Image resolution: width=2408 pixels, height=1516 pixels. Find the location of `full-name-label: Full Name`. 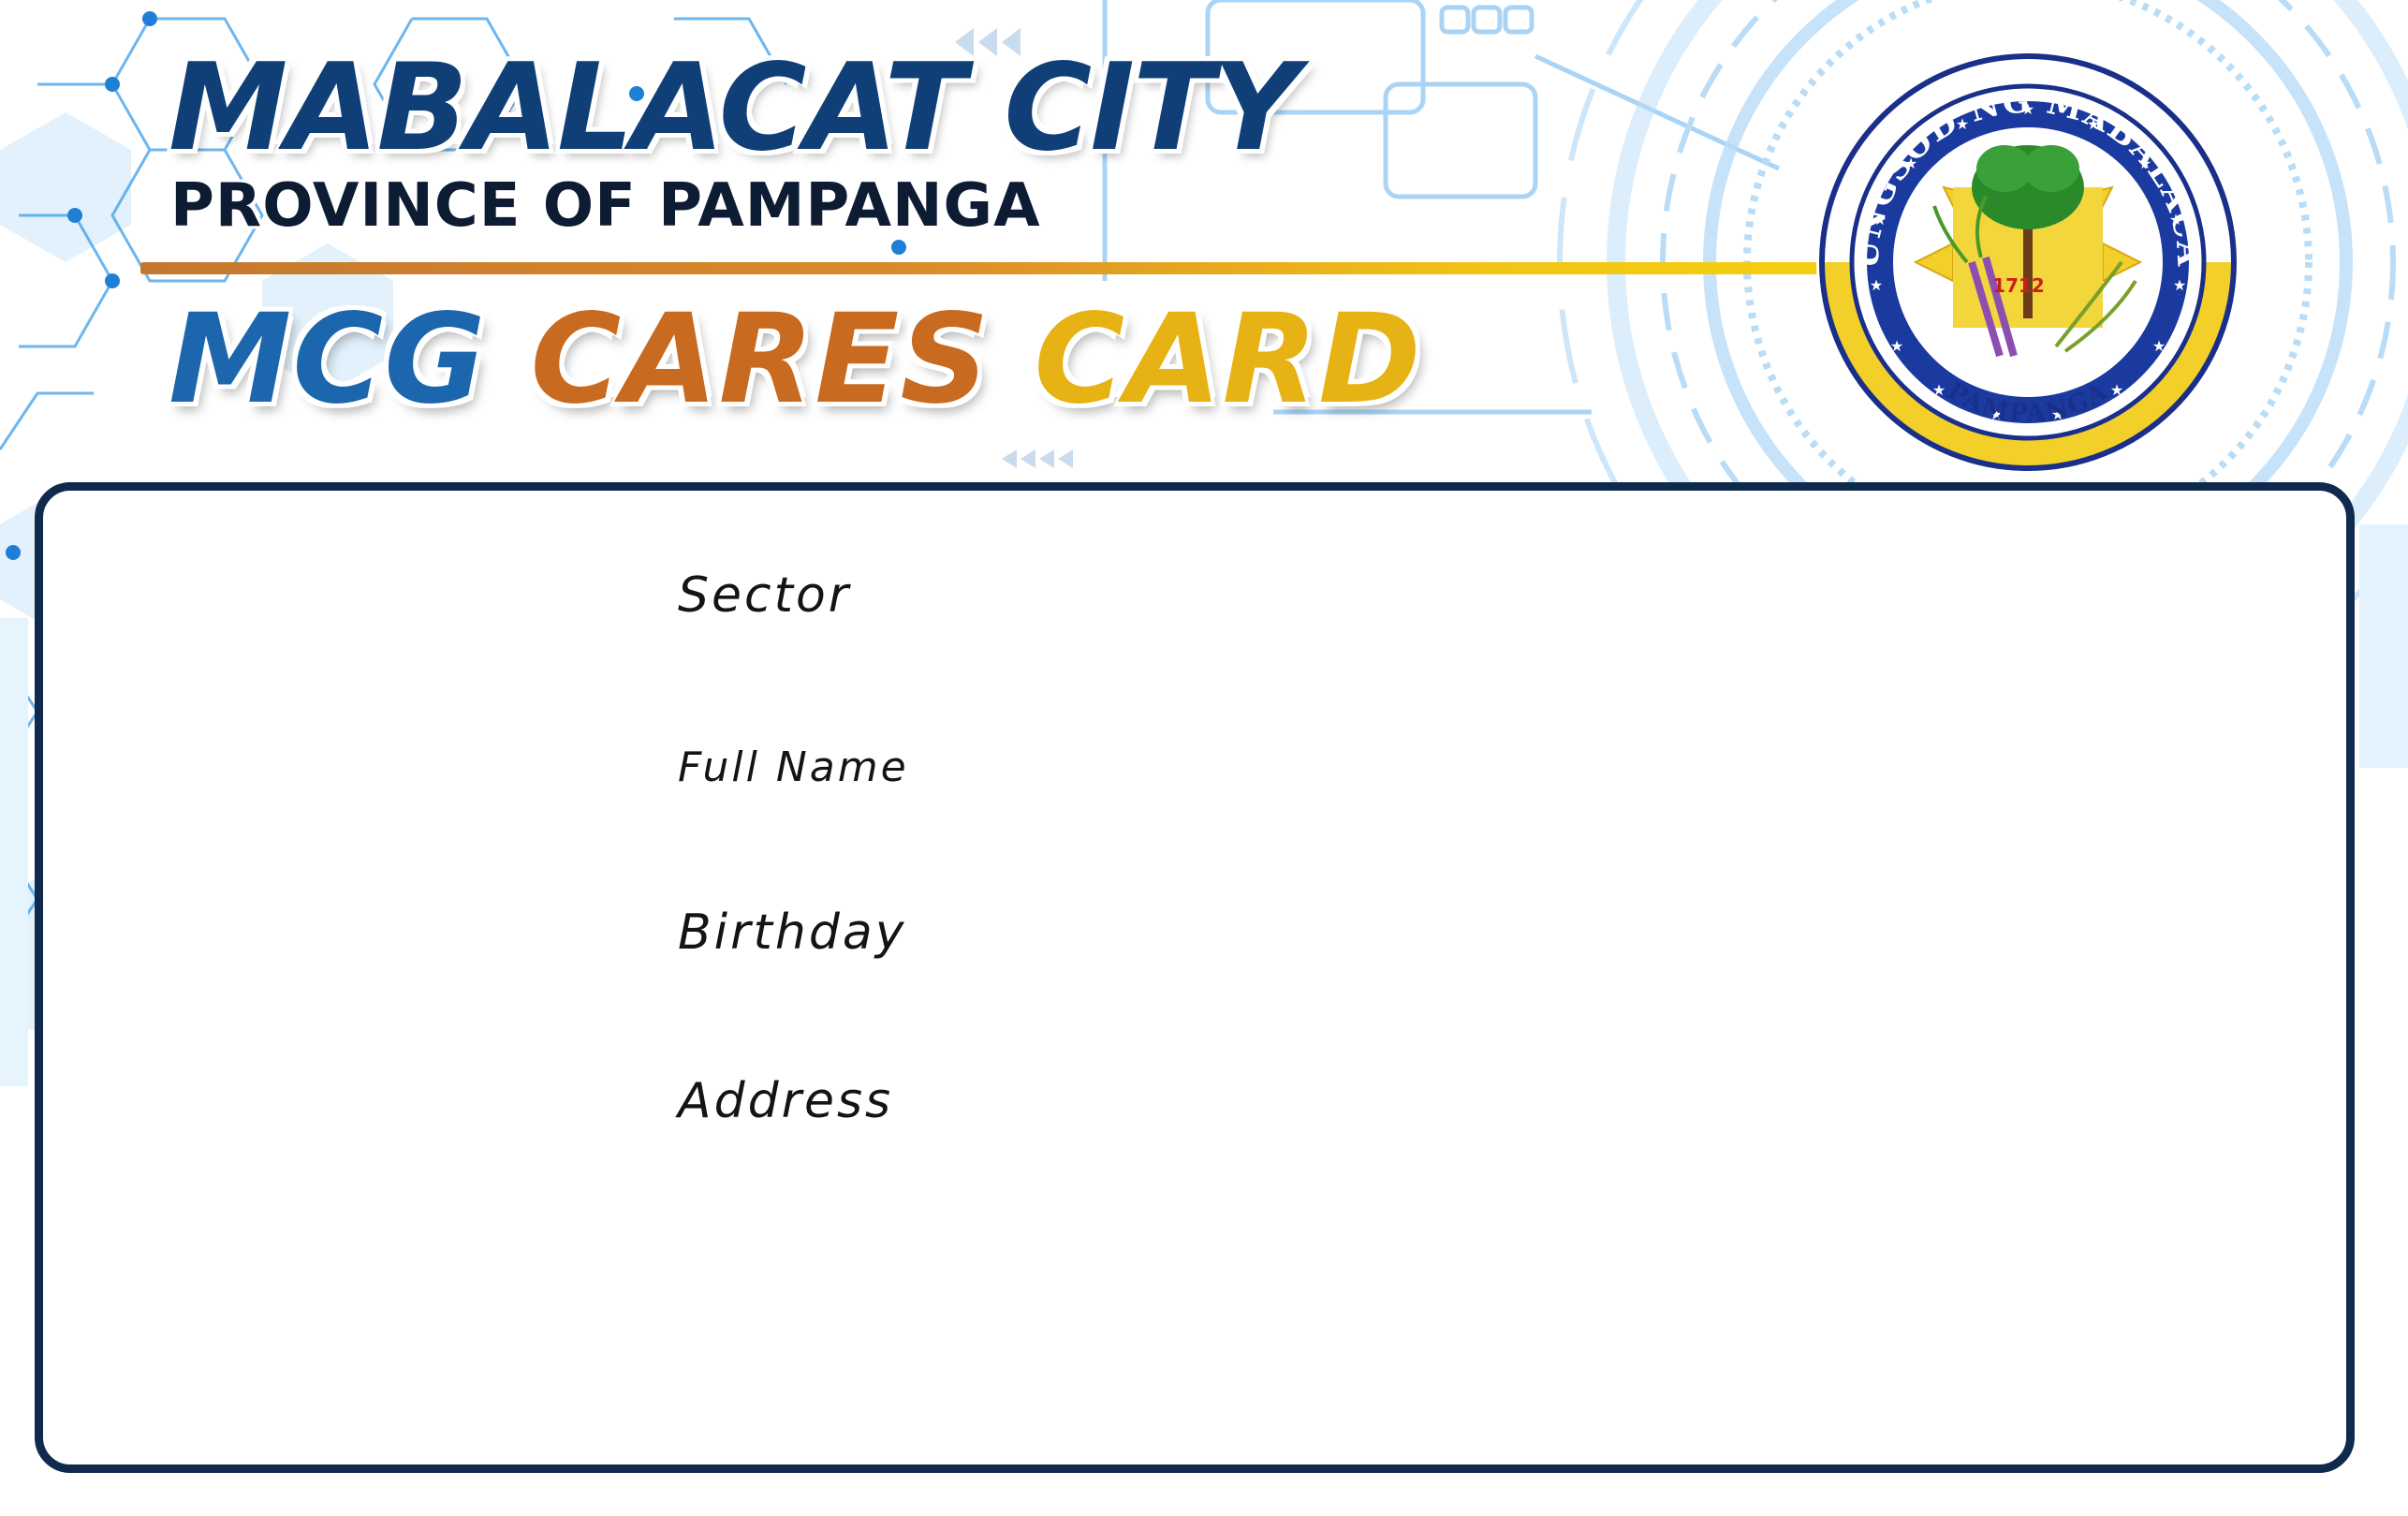

full-name-label: Full Name is located at coordinates (793, 767).